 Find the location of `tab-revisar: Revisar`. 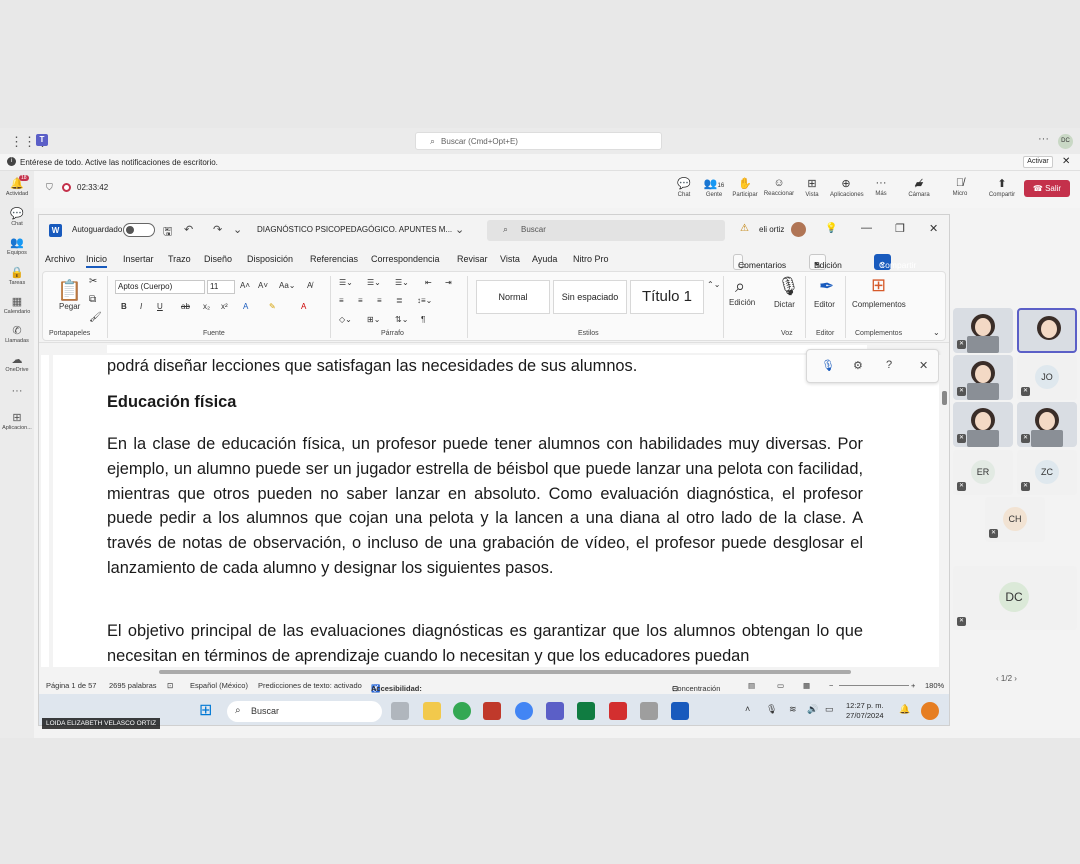

tab-revisar: Revisar is located at coordinates (472, 259).